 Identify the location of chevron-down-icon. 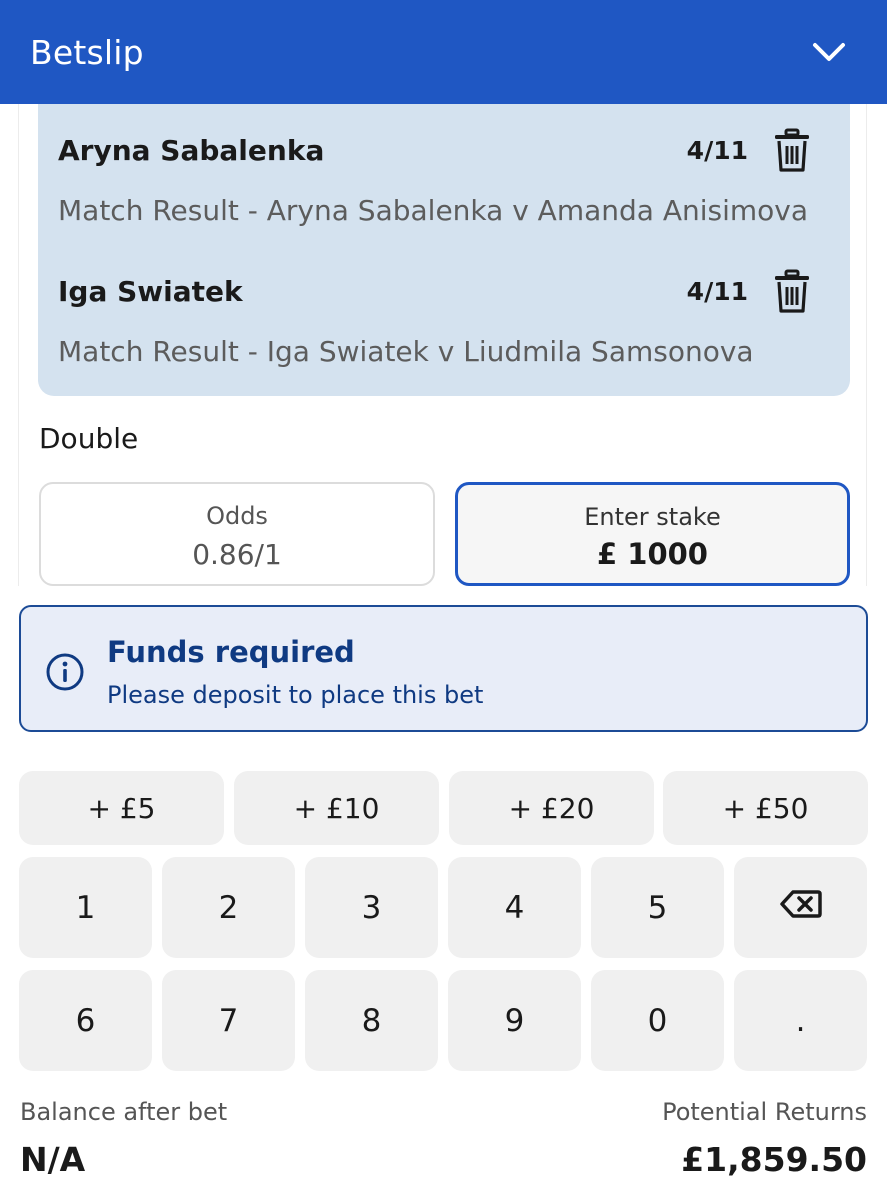
(829, 52).